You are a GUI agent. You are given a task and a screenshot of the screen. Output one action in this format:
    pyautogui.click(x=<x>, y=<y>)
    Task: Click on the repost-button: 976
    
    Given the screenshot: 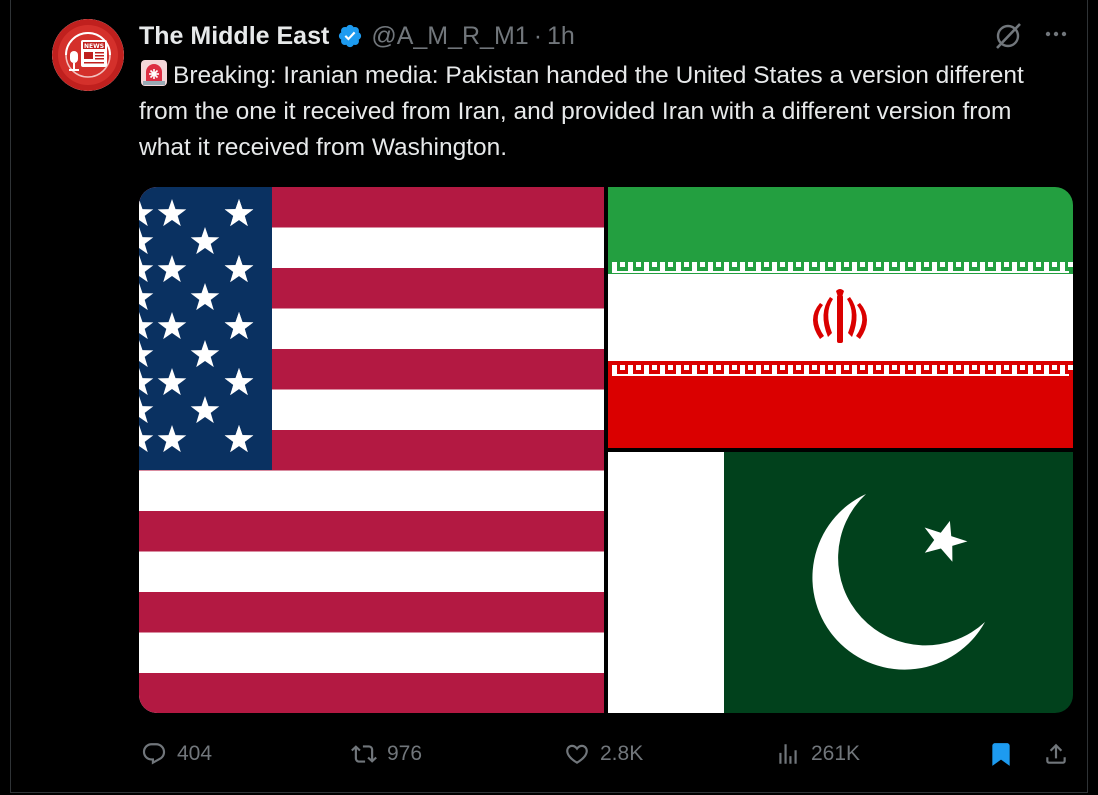 What is the action you would take?
    pyautogui.click(x=386, y=754)
    